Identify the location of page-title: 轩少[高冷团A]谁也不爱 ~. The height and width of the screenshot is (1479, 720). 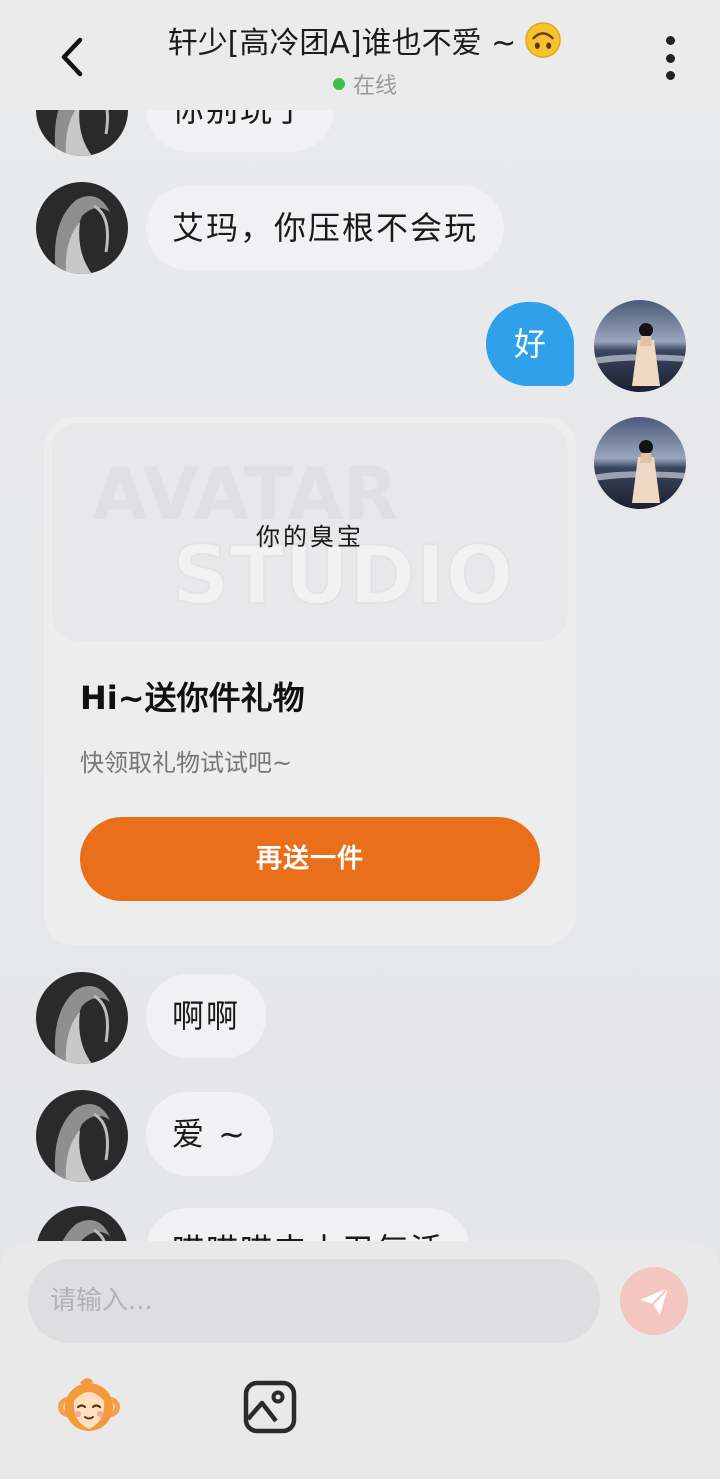
(365, 40).